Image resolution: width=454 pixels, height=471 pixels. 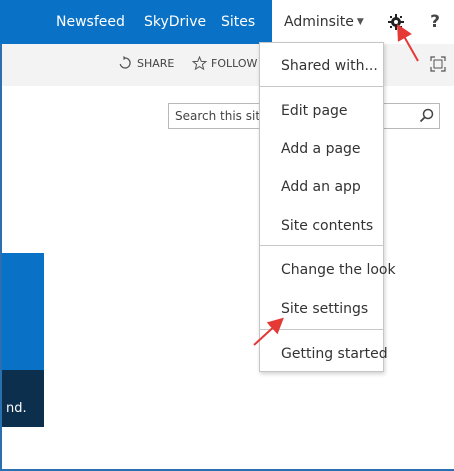 I want to click on promoted-tile, so click(x=23, y=311).